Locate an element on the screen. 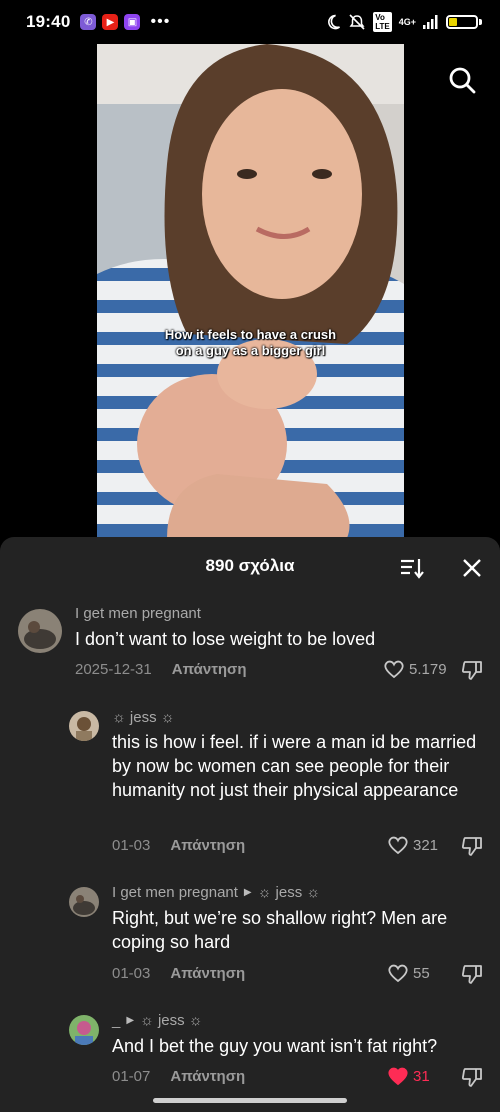  status-time: 19:40 is located at coordinates (48, 21).